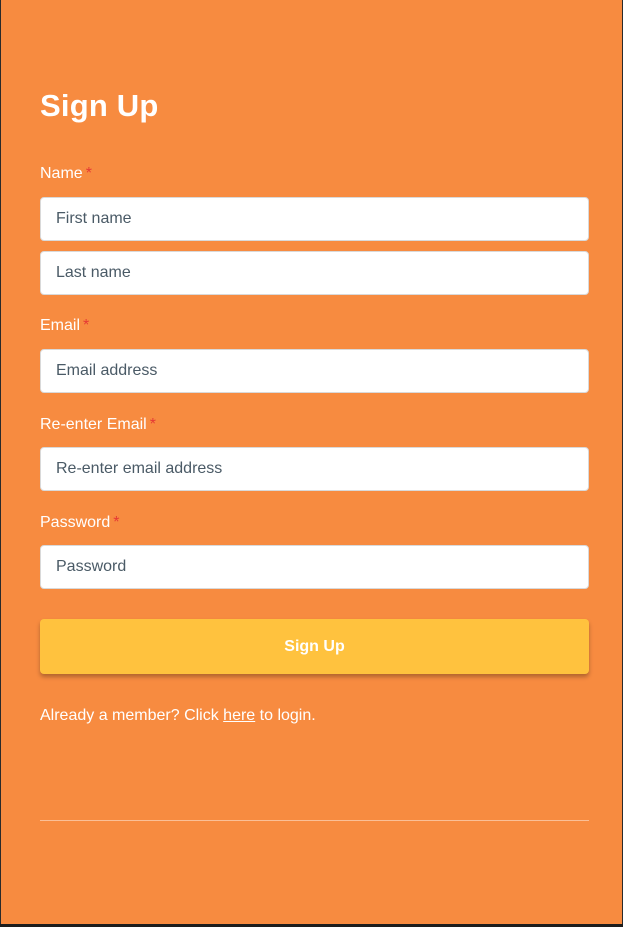 This screenshot has width=623, height=927. I want to click on login-prompt-after: to login., so click(285, 715).